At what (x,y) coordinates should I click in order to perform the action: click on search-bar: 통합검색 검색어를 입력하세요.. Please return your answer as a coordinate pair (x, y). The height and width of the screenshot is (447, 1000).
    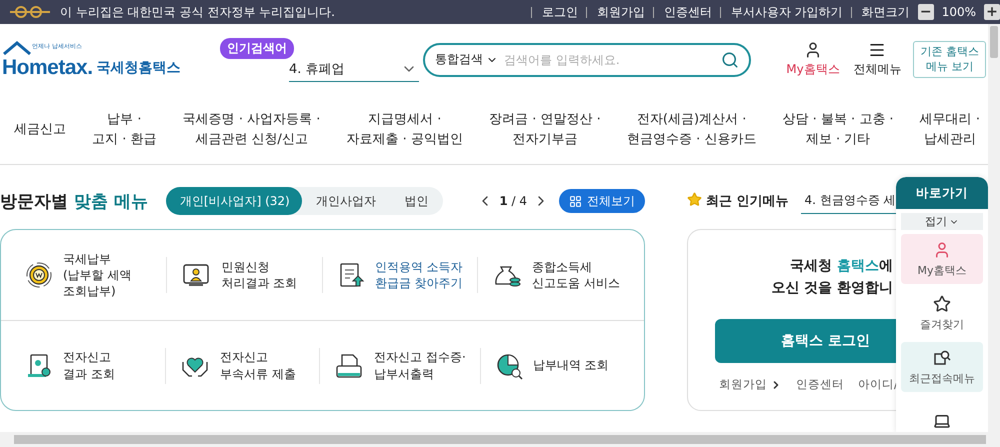
    Looking at the image, I should click on (587, 59).